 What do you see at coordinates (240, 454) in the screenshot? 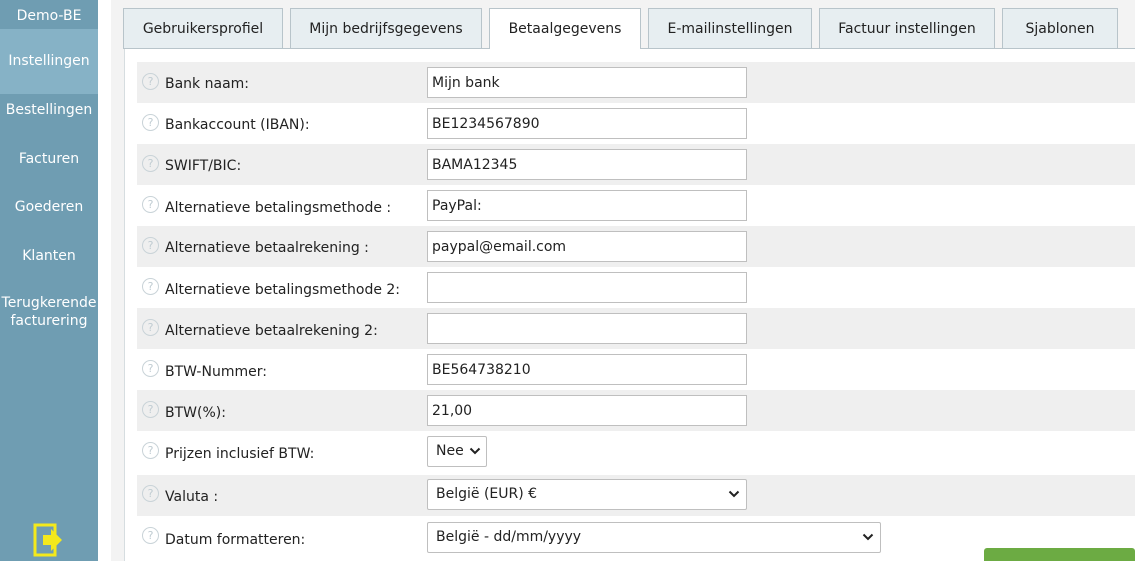
I see `field-label: Prijzen inclusief BTW:` at bounding box center [240, 454].